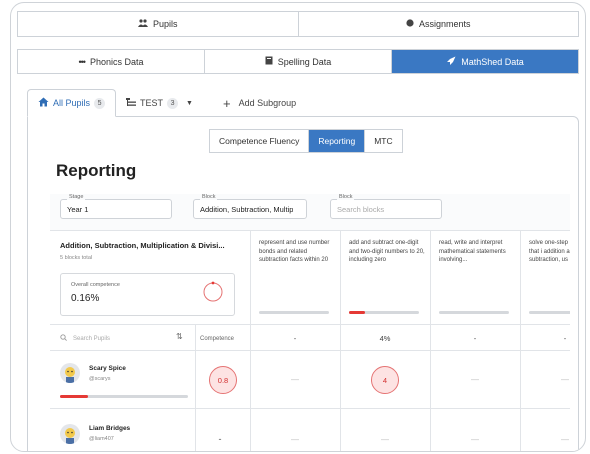 This screenshot has width=590, height=454. I want to click on tab-competence-fluency: Competence Fluency, so click(259, 141).